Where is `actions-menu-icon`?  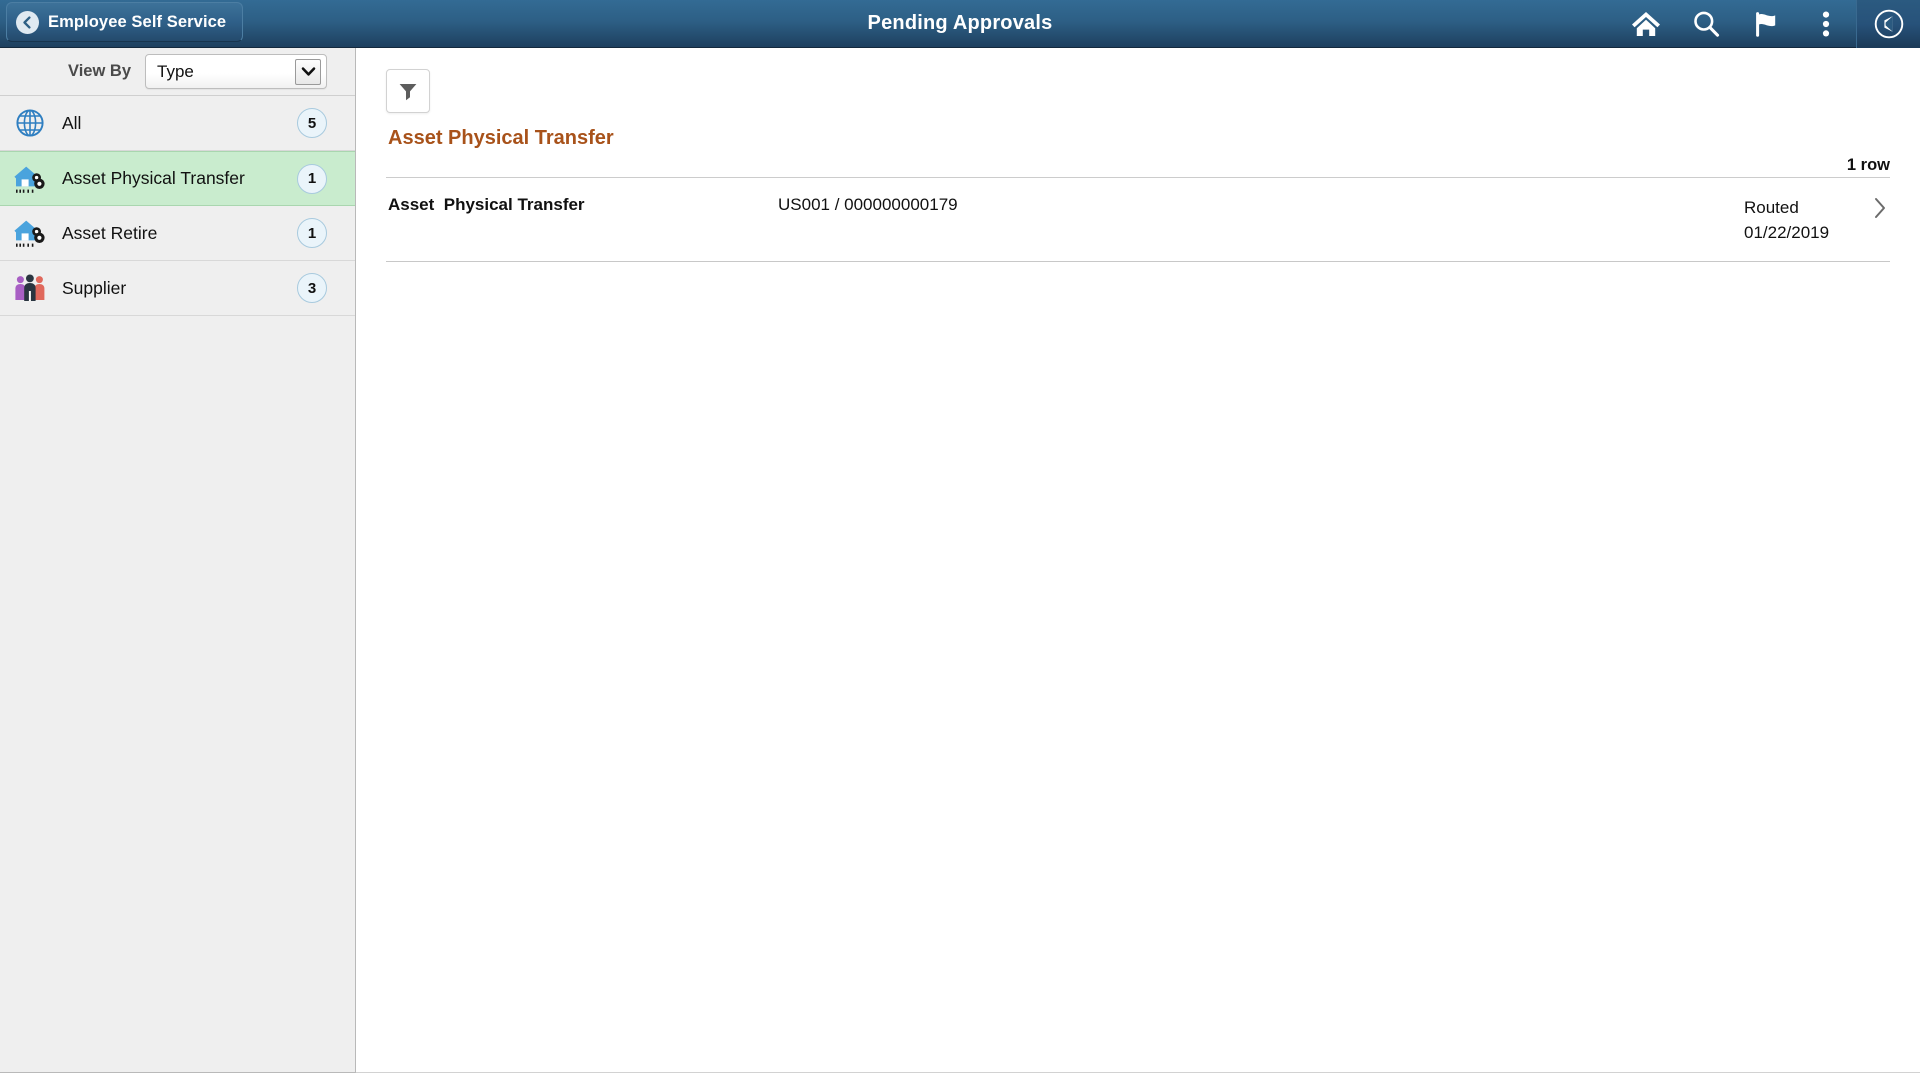 actions-menu-icon is located at coordinates (1826, 24).